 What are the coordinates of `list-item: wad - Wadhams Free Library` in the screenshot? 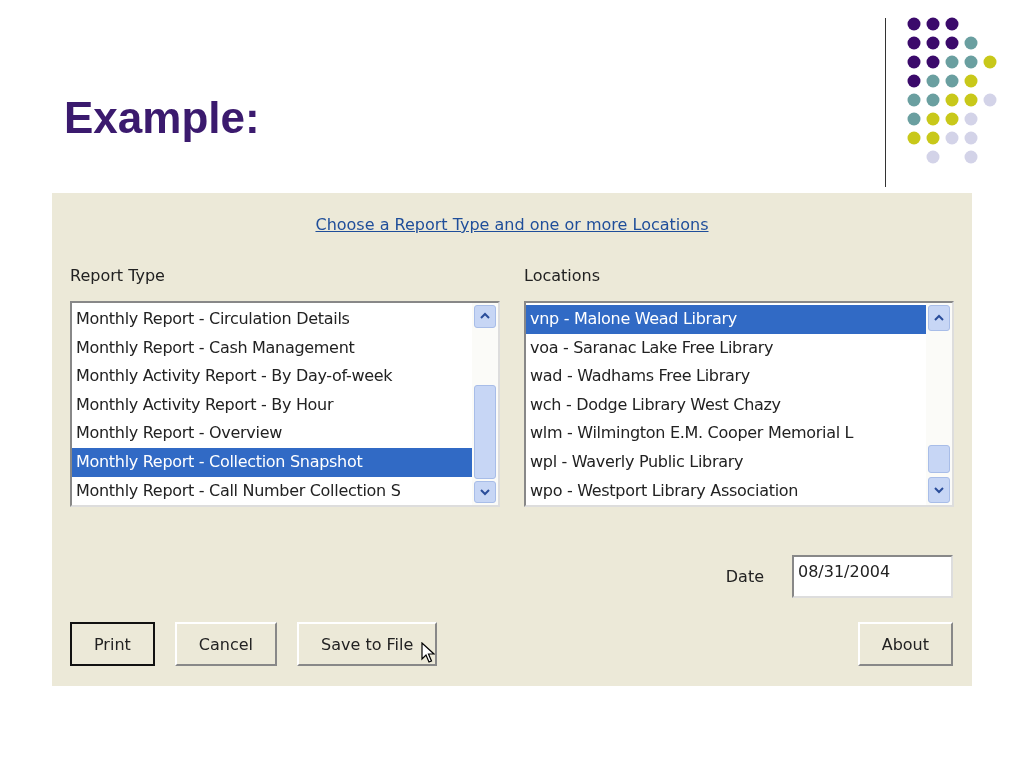 It's located at (726, 376).